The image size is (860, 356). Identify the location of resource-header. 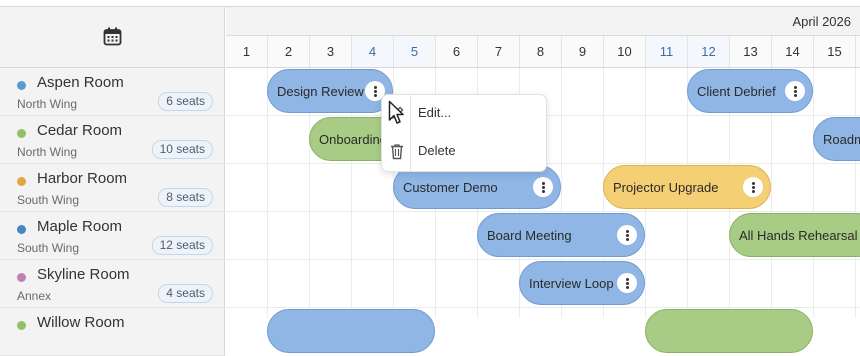
(112, 37).